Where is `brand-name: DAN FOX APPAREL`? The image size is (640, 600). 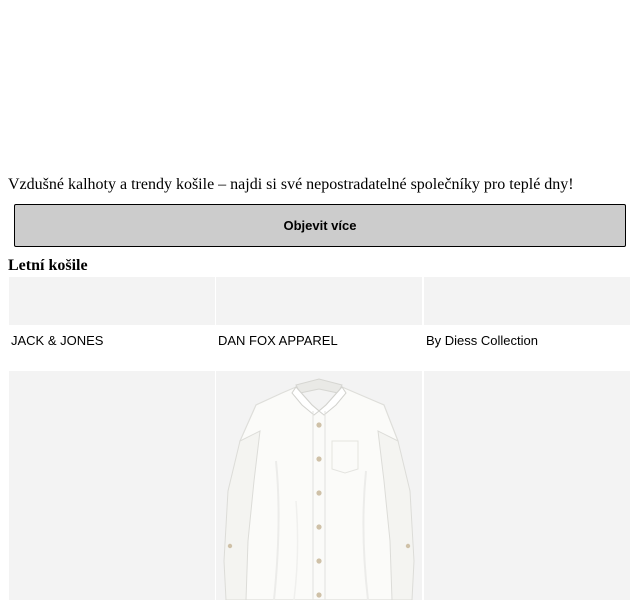
brand-name: DAN FOX APPAREL is located at coordinates (278, 340).